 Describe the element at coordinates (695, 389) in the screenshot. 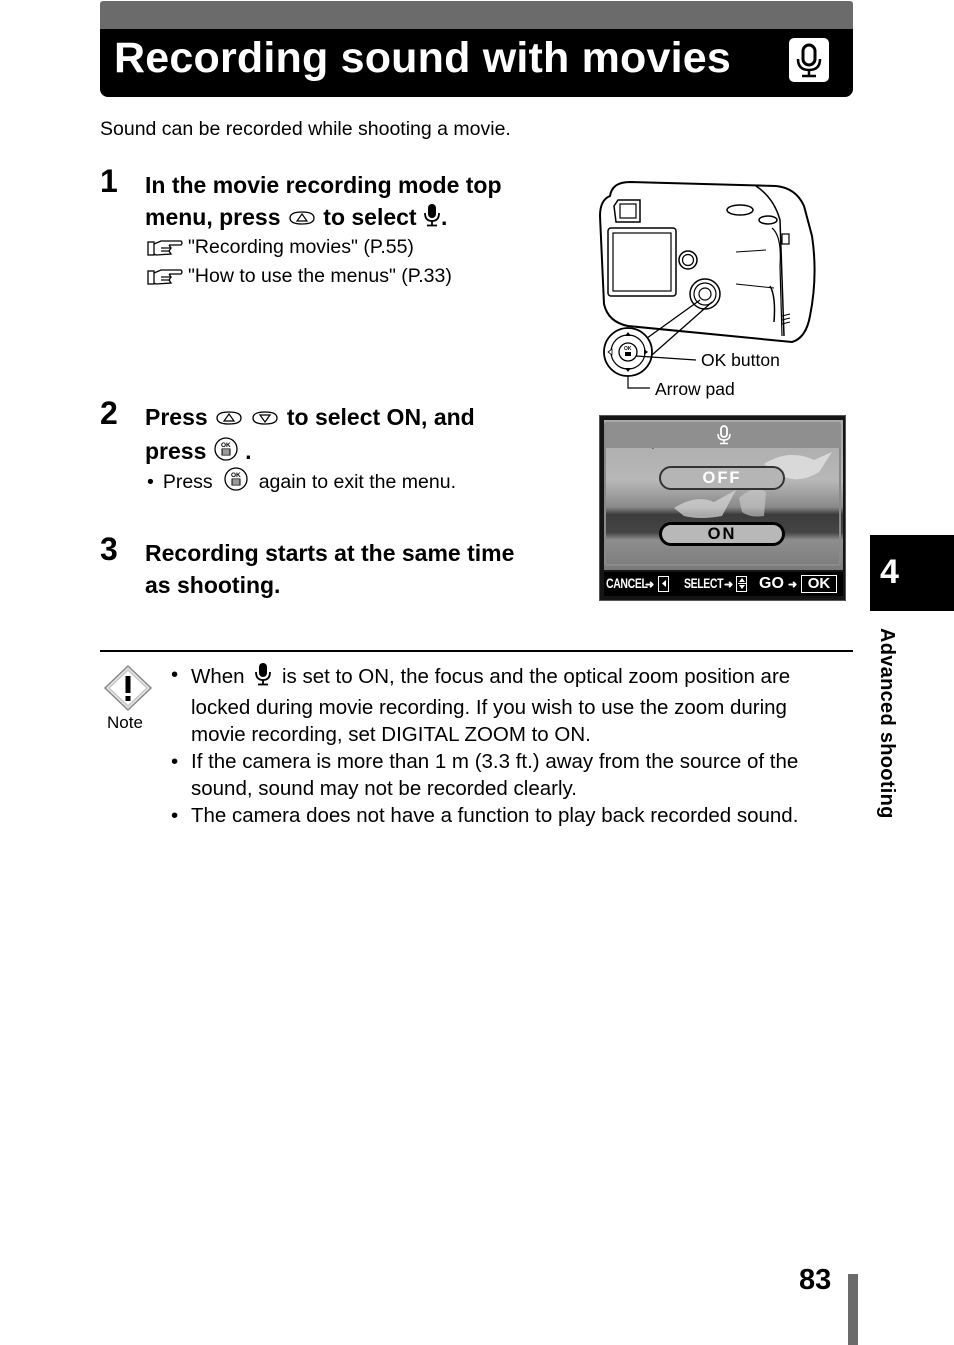

I see `arrow-pad-callout: Arrow pad` at that location.